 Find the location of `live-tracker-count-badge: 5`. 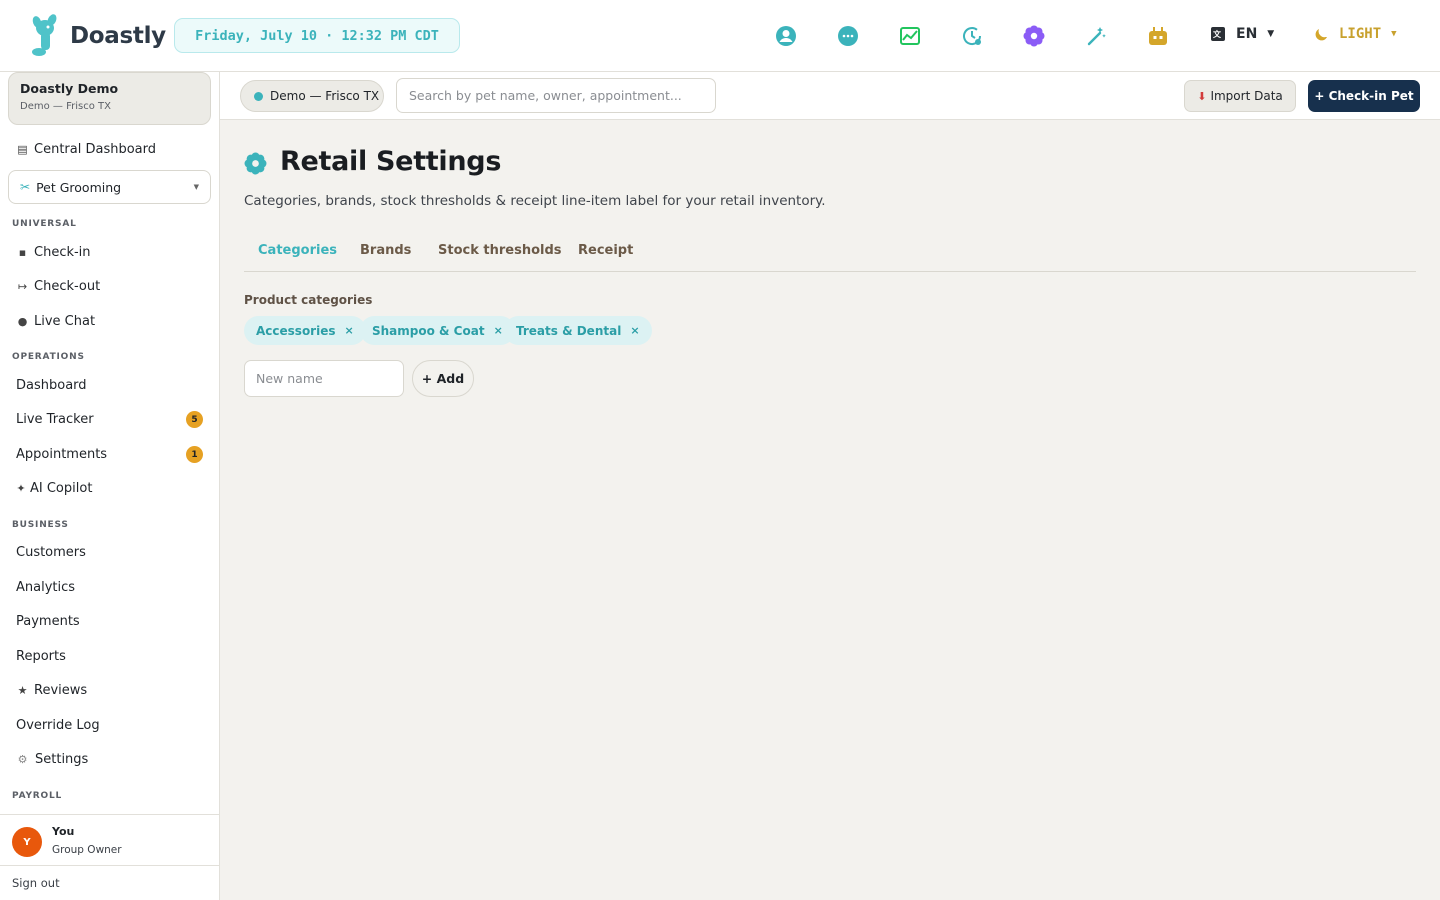

live-tracker-count-badge: 5 is located at coordinates (194, 419).